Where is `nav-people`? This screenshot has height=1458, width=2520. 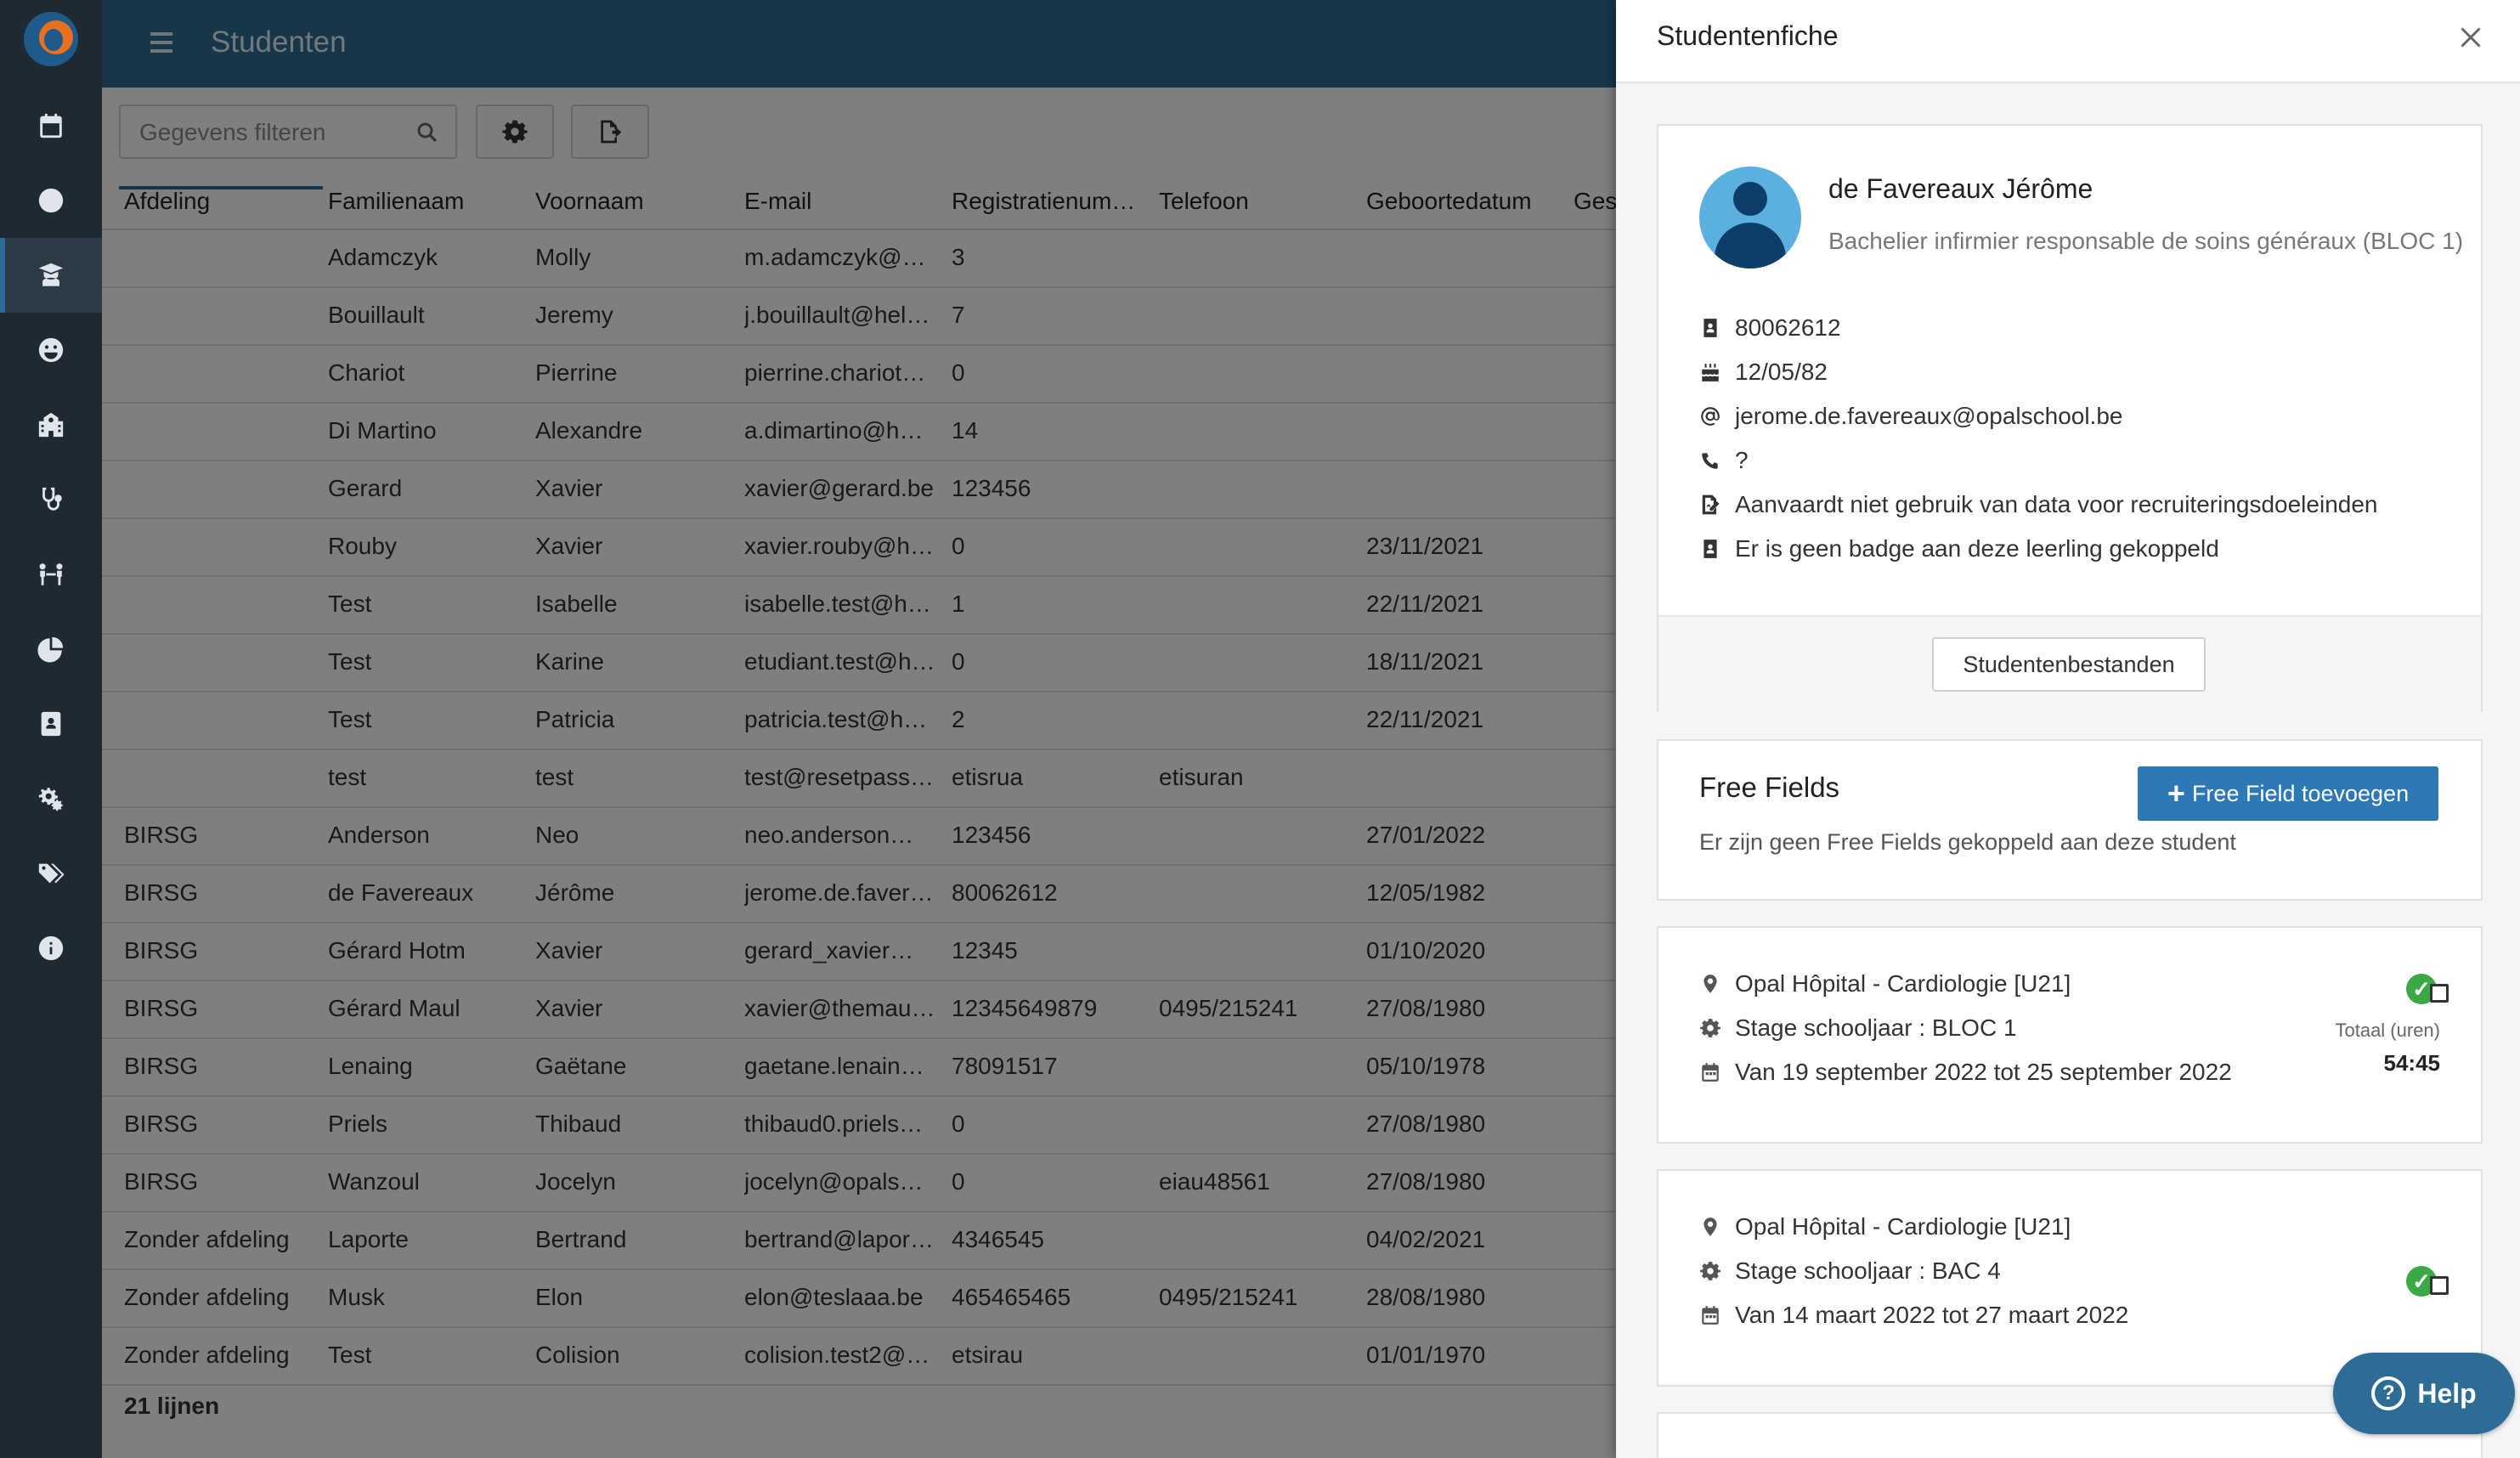
nav-people is located at coordinates (51, 574).